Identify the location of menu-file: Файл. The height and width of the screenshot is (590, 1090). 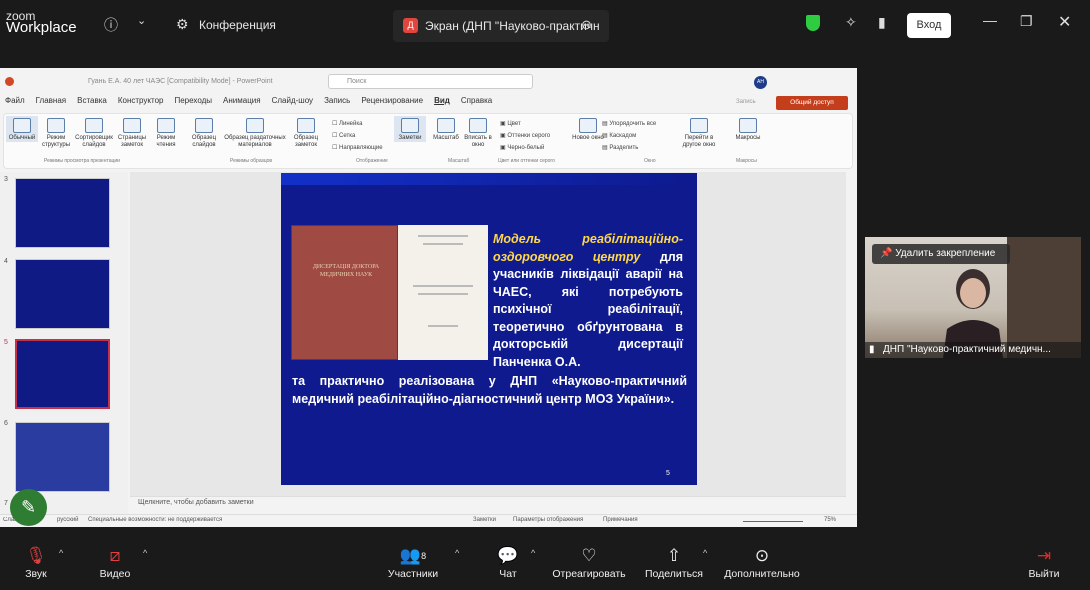
(15, 100).